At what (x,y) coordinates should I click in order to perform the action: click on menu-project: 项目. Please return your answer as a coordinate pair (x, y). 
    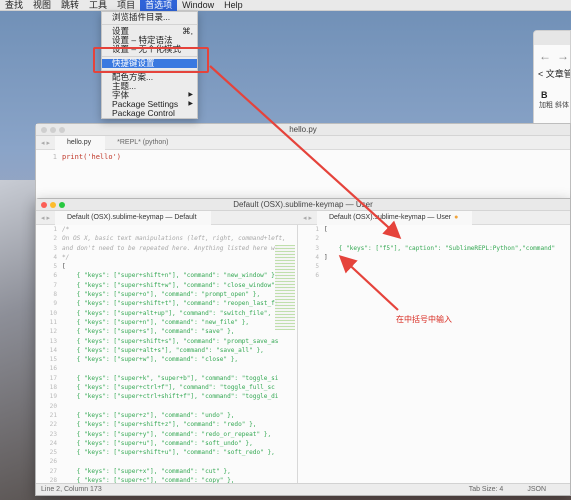
    Looking at the image, I should click on (126, 5).